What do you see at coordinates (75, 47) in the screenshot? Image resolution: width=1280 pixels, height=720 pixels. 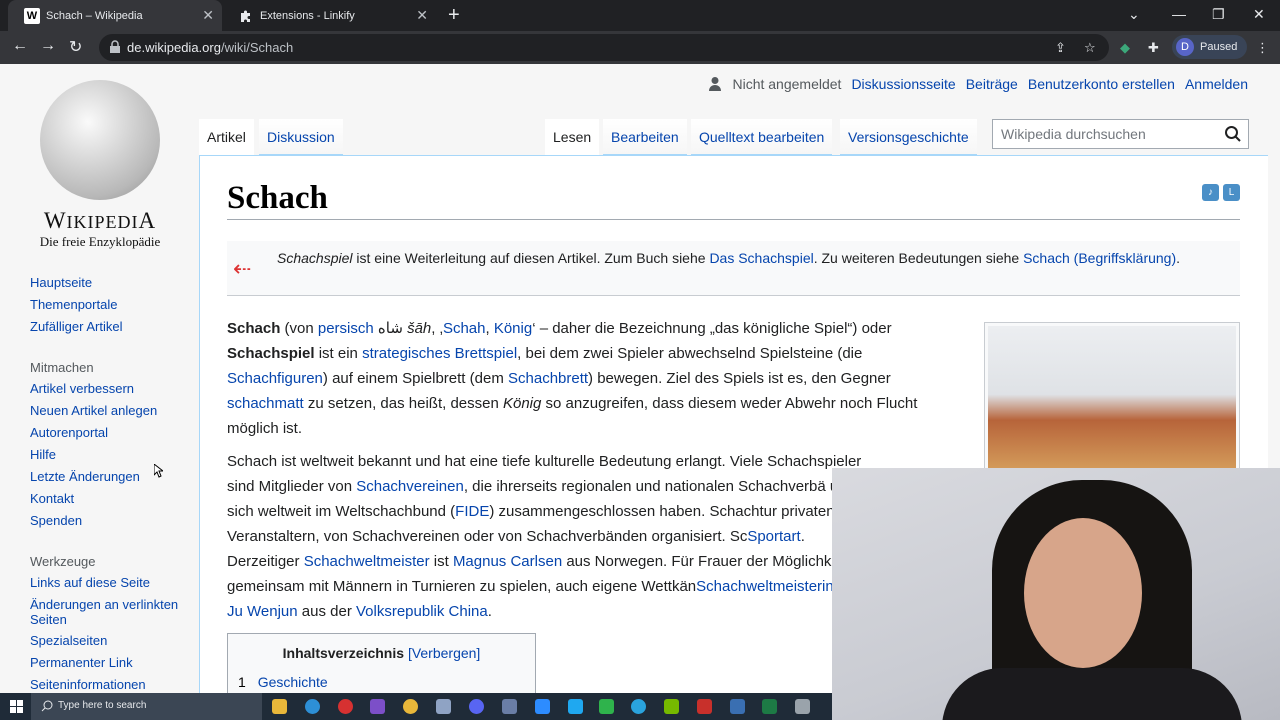 I see `reload-icon: ↻` at bounding box center [75, 47].